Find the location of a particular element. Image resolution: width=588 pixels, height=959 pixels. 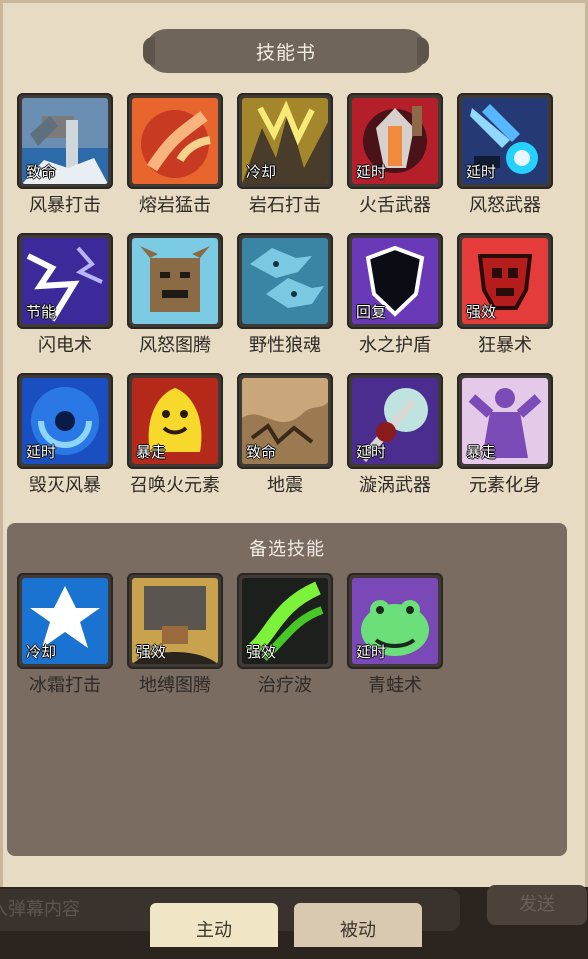

skill-slot: 延时 毁灭风暴 is located at coordinates (70, 443).